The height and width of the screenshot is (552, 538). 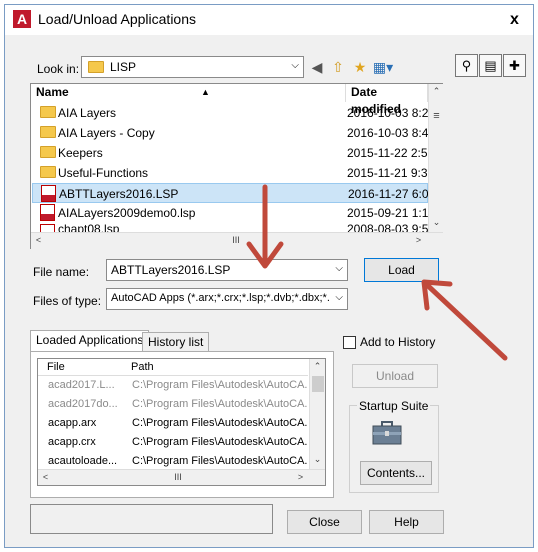 What do you see at coordinates (265, 226) in the screenshot?
I see `down-arrow-icon` at bounding box center [265, 226].